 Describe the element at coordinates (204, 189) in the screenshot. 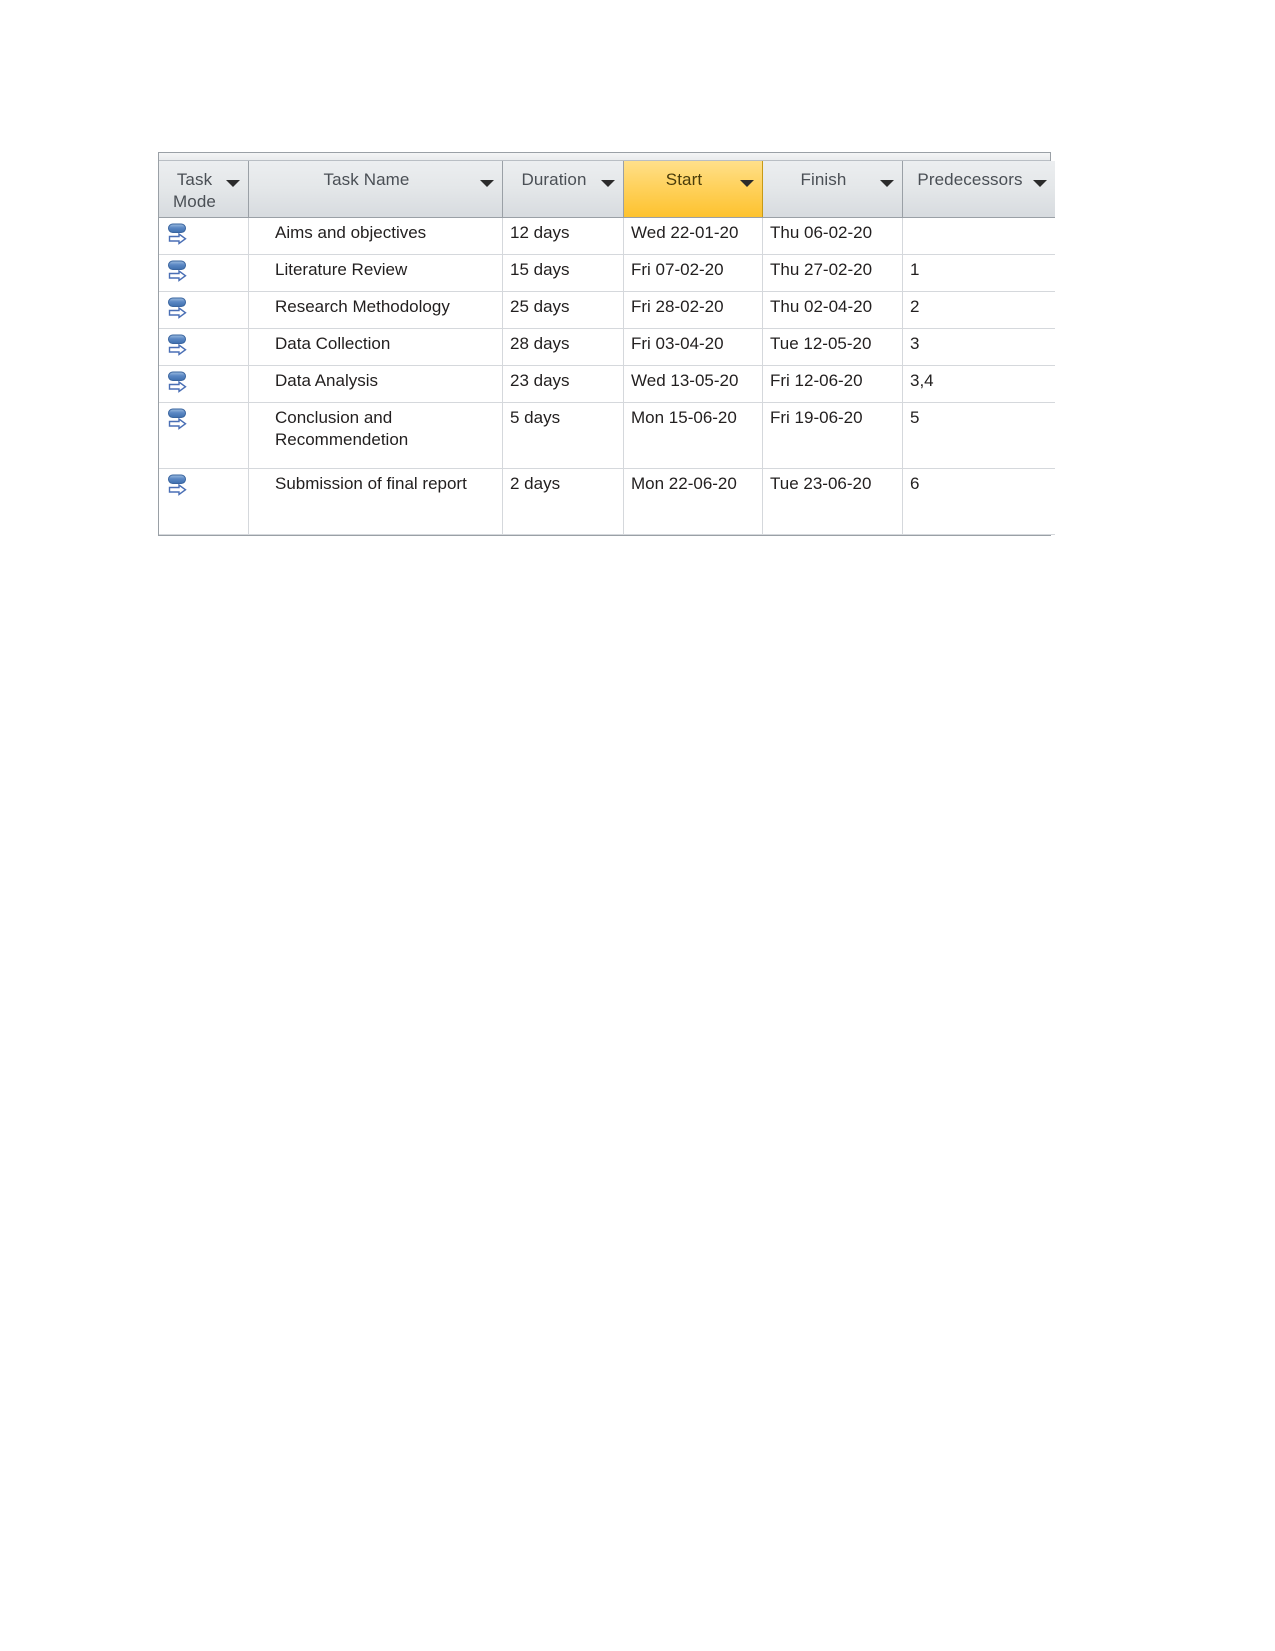

I see `column-header-task-mode: Task Mode` at that location.